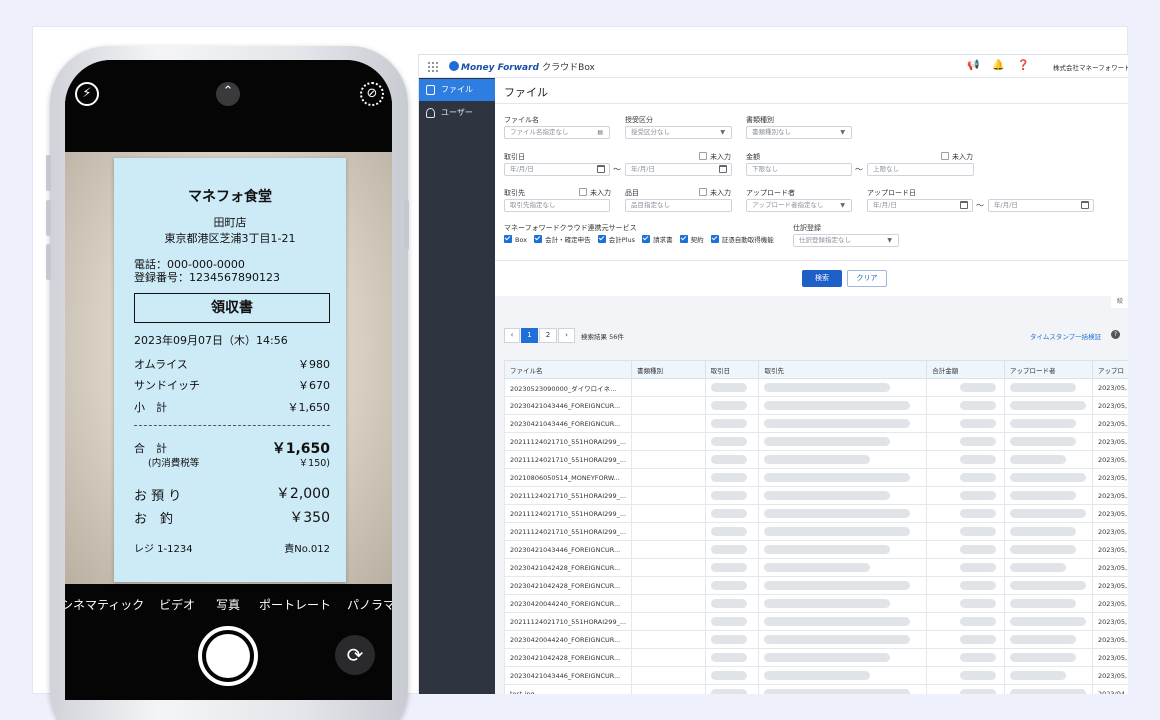 The image size is (1160, 720). What do you see at coordinates (522, 66) in the screenshot?
I see `brand-logo: Money Forward クラウドBox` at bounding box center [522, 66].